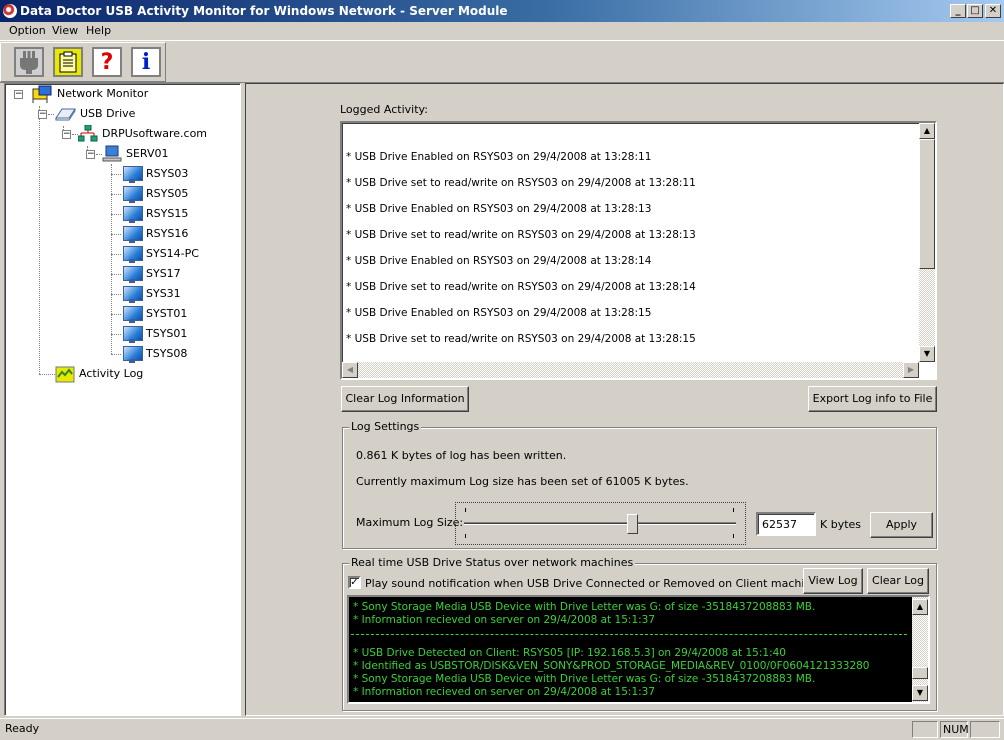 The height and width of the screenshot is (740, 1004). Describe the element at coordinates (985, 729) in the screenshot. I see `status-panel-scroll` at that location.